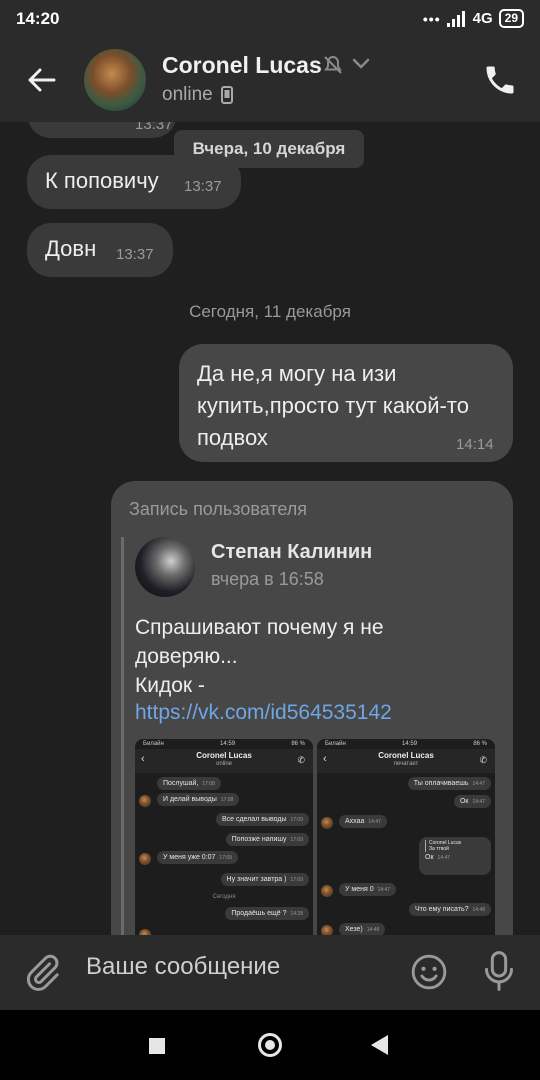 This screenshot has width=540, height=1080. I want to click on message-text: К поповичу, so click(102, 180).